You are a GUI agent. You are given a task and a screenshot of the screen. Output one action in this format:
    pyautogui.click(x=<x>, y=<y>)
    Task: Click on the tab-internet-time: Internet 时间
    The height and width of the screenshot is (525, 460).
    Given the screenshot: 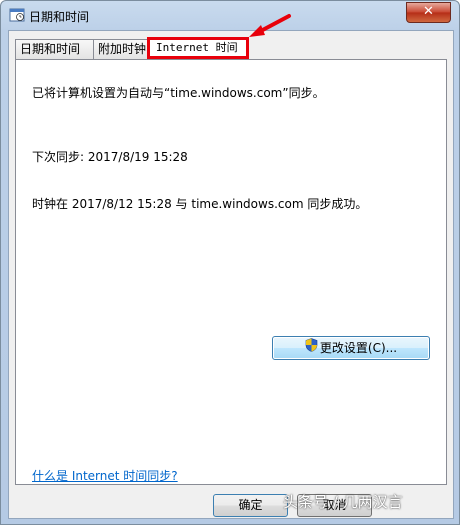 What is the action you would take?
    pyautogui.click(x=198, y=48)
    